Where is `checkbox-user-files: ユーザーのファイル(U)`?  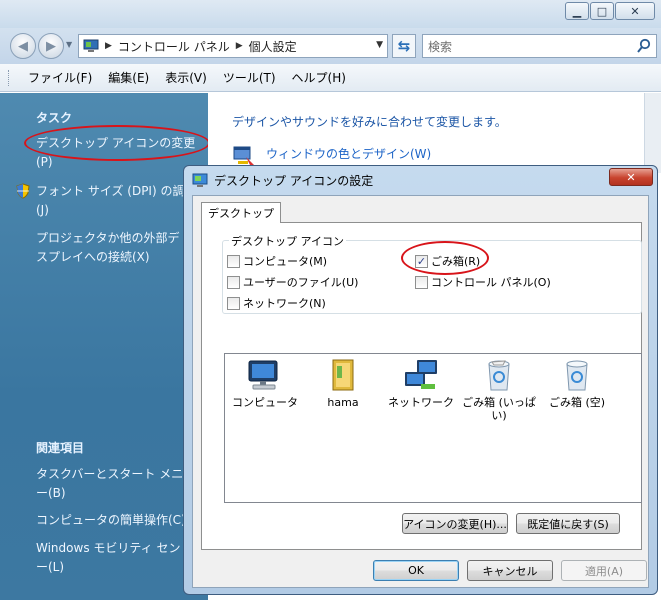 checkbox-user-files: ユーザーのファイル(U) is located at coordinates (292, 282).